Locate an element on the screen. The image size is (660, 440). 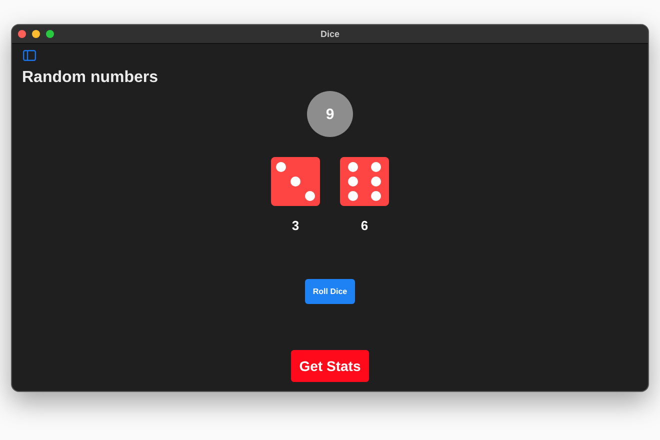
die-value: 3 is located at coordinates (296, 225).